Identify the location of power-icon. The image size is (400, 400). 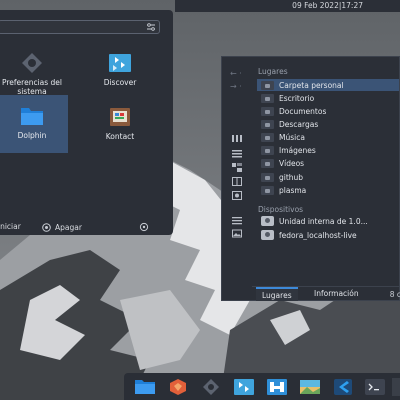
(144, 227).